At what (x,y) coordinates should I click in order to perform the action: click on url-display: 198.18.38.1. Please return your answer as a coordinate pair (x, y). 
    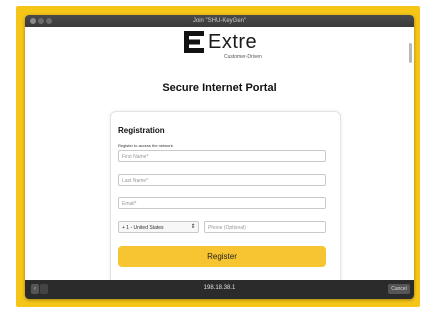
    Looking at the image, I should click on (219, 288).